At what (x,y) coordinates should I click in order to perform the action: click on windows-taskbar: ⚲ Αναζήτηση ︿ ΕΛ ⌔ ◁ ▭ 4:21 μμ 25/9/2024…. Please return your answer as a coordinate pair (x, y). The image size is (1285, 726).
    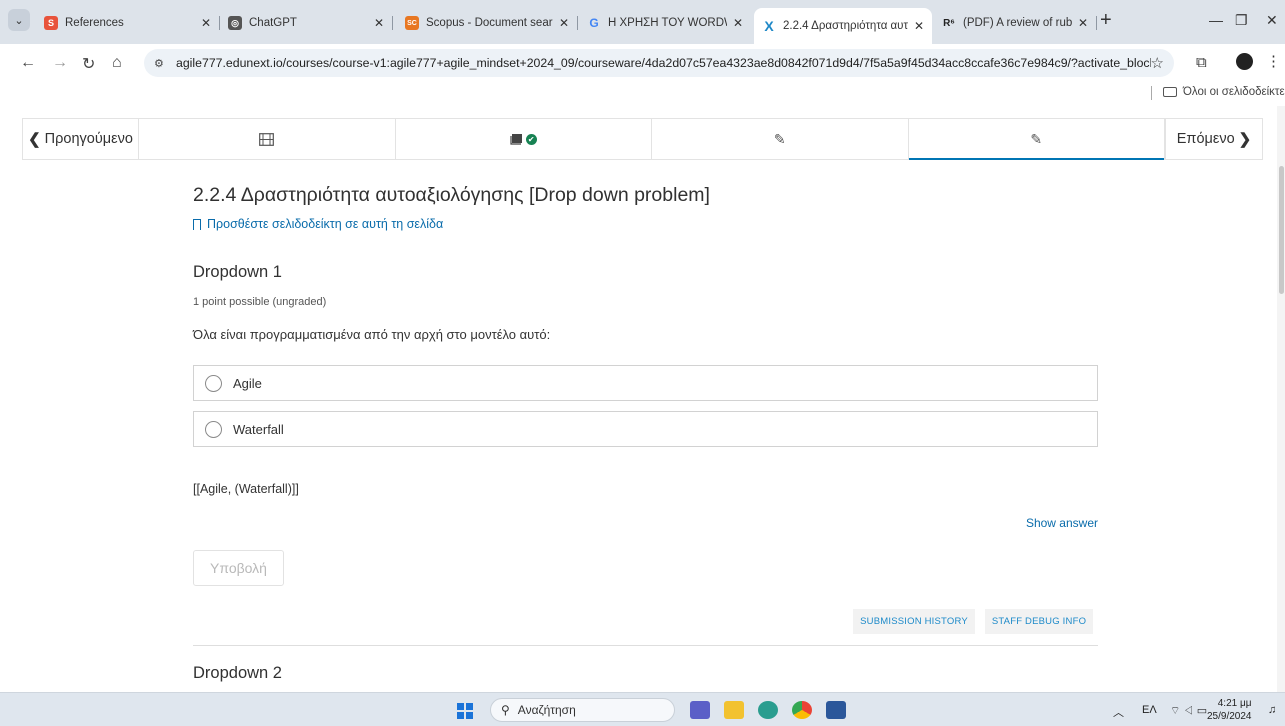
    Looking at the image, I should click on (642, 709).